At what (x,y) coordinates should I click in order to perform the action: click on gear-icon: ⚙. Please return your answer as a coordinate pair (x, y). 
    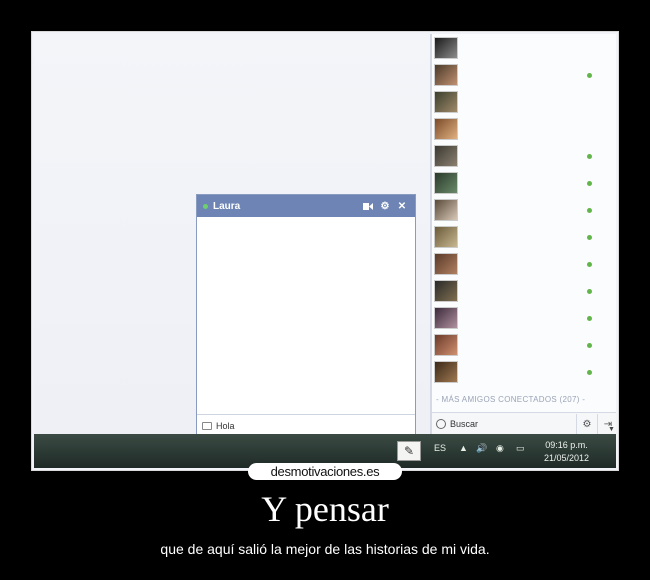
    Looking at the image, I should click on (385, 206).